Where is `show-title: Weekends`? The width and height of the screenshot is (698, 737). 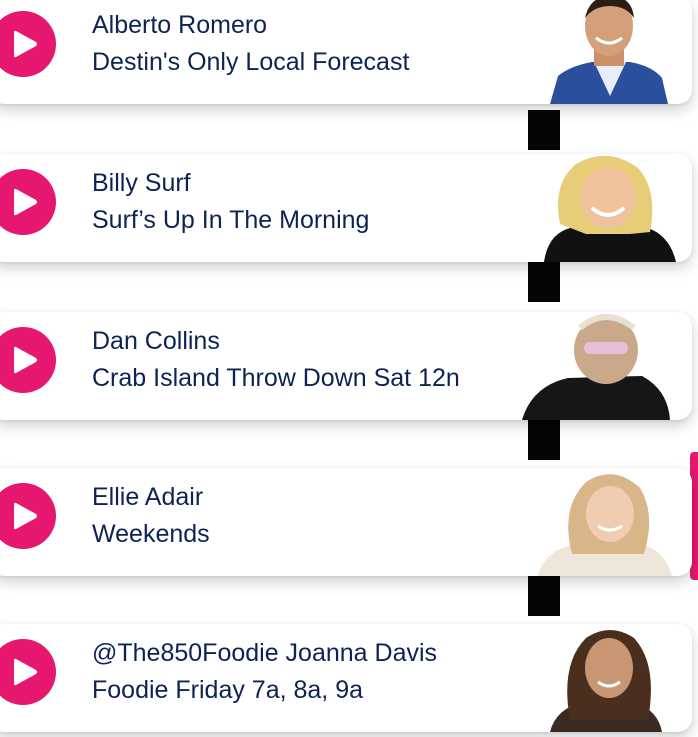
show-title: Weekends is located at coordinates (151, 534).